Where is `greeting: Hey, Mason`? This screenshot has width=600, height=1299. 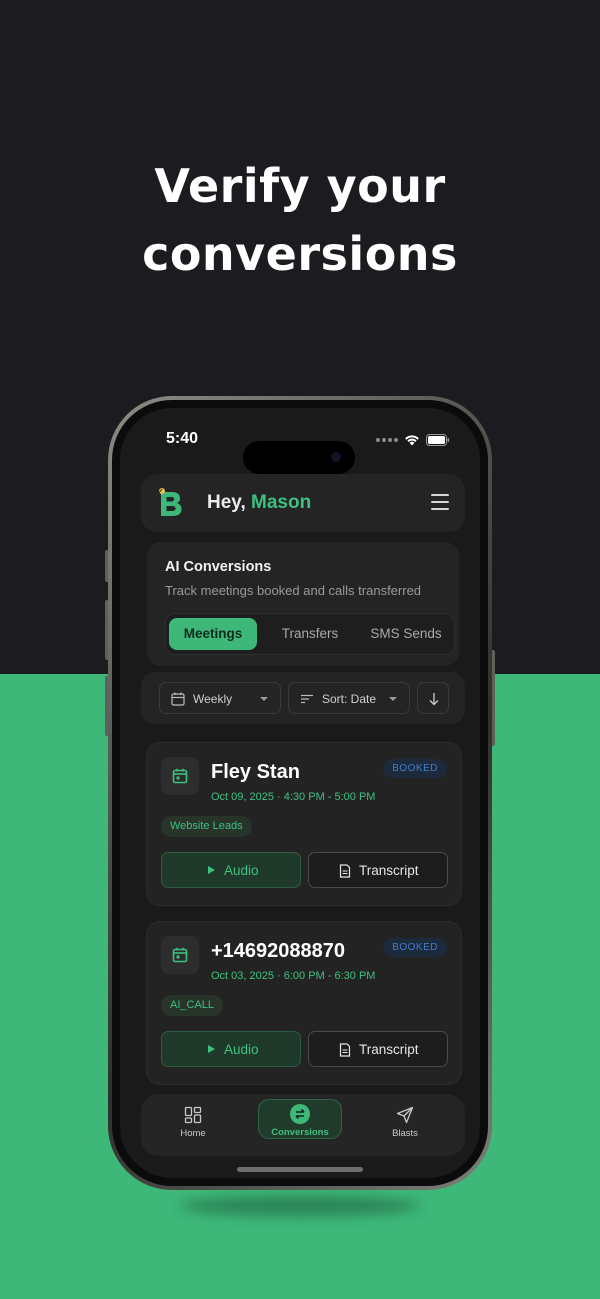 greeting: Hey, Mason is located at coordinates (259, 503).